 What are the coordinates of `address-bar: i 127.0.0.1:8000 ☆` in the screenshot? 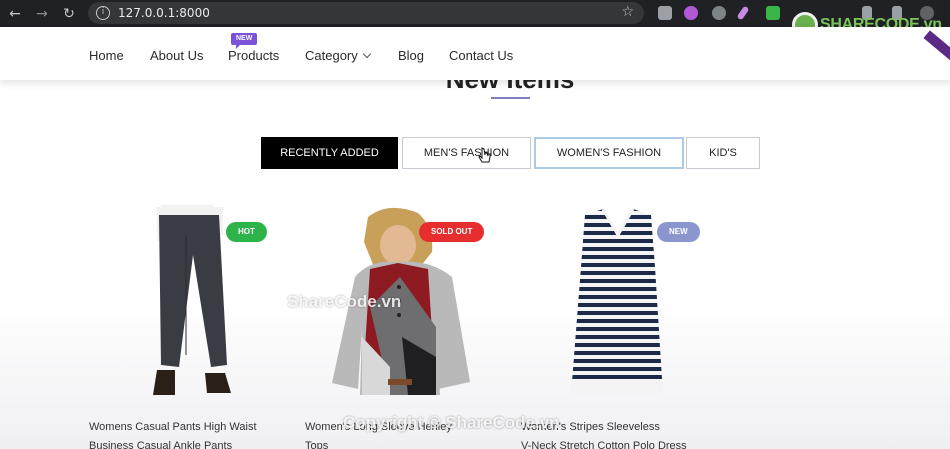 It's located at (366, 13).